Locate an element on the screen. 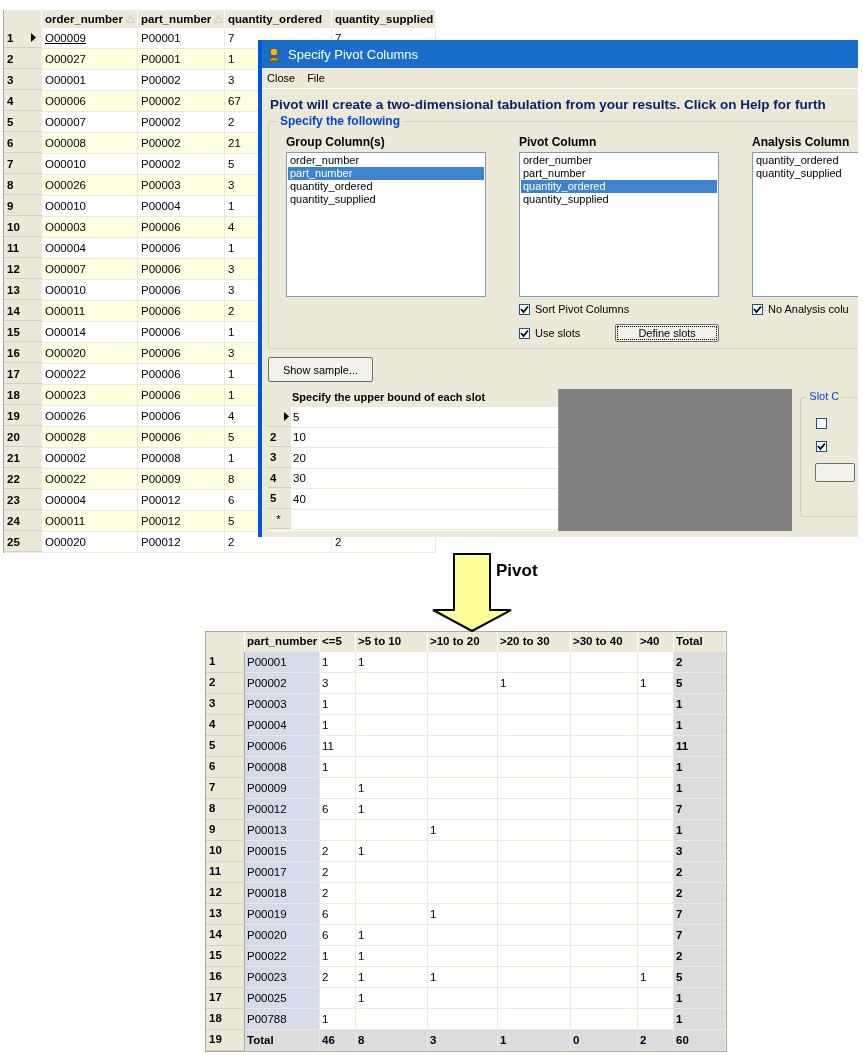 This screenshot has height=1055, width=863. define-slots-button: Define slots is located at coordinates (667, 333).